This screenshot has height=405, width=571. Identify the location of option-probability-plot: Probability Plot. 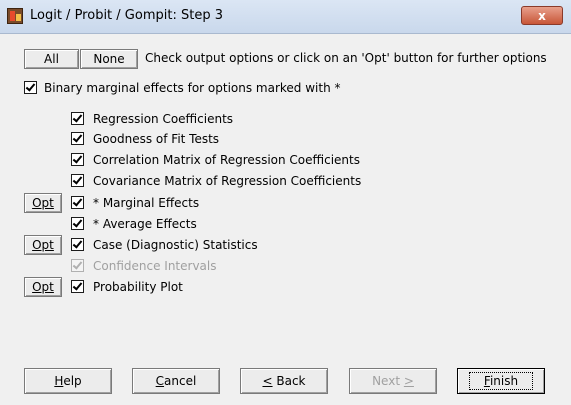
(127, 286).